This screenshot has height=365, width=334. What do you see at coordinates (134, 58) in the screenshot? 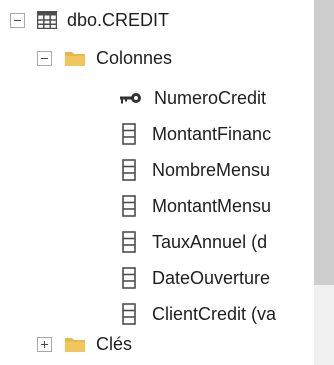
I see `columns-folder-label: Colonnes` at bounding box center [134, 58].